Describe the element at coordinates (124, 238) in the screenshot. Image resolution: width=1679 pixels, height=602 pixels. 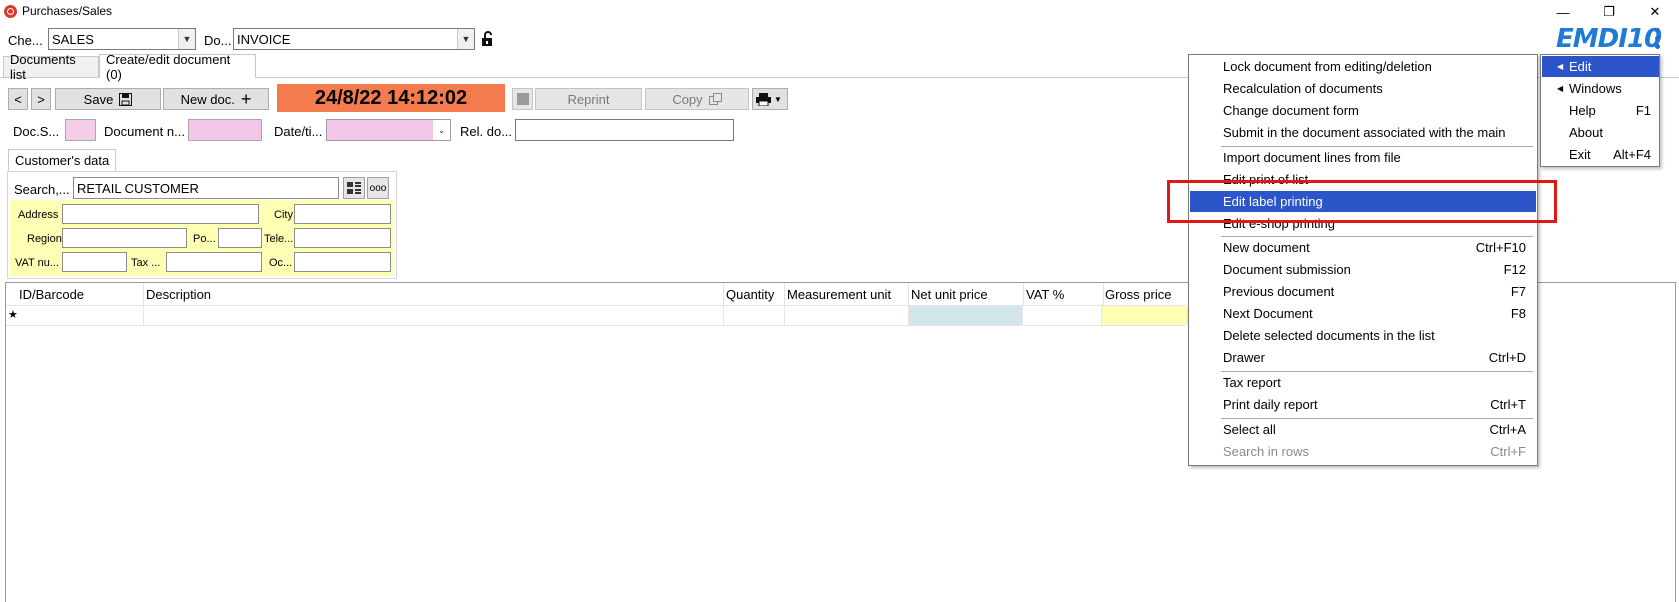
I see `region-field` at that location.